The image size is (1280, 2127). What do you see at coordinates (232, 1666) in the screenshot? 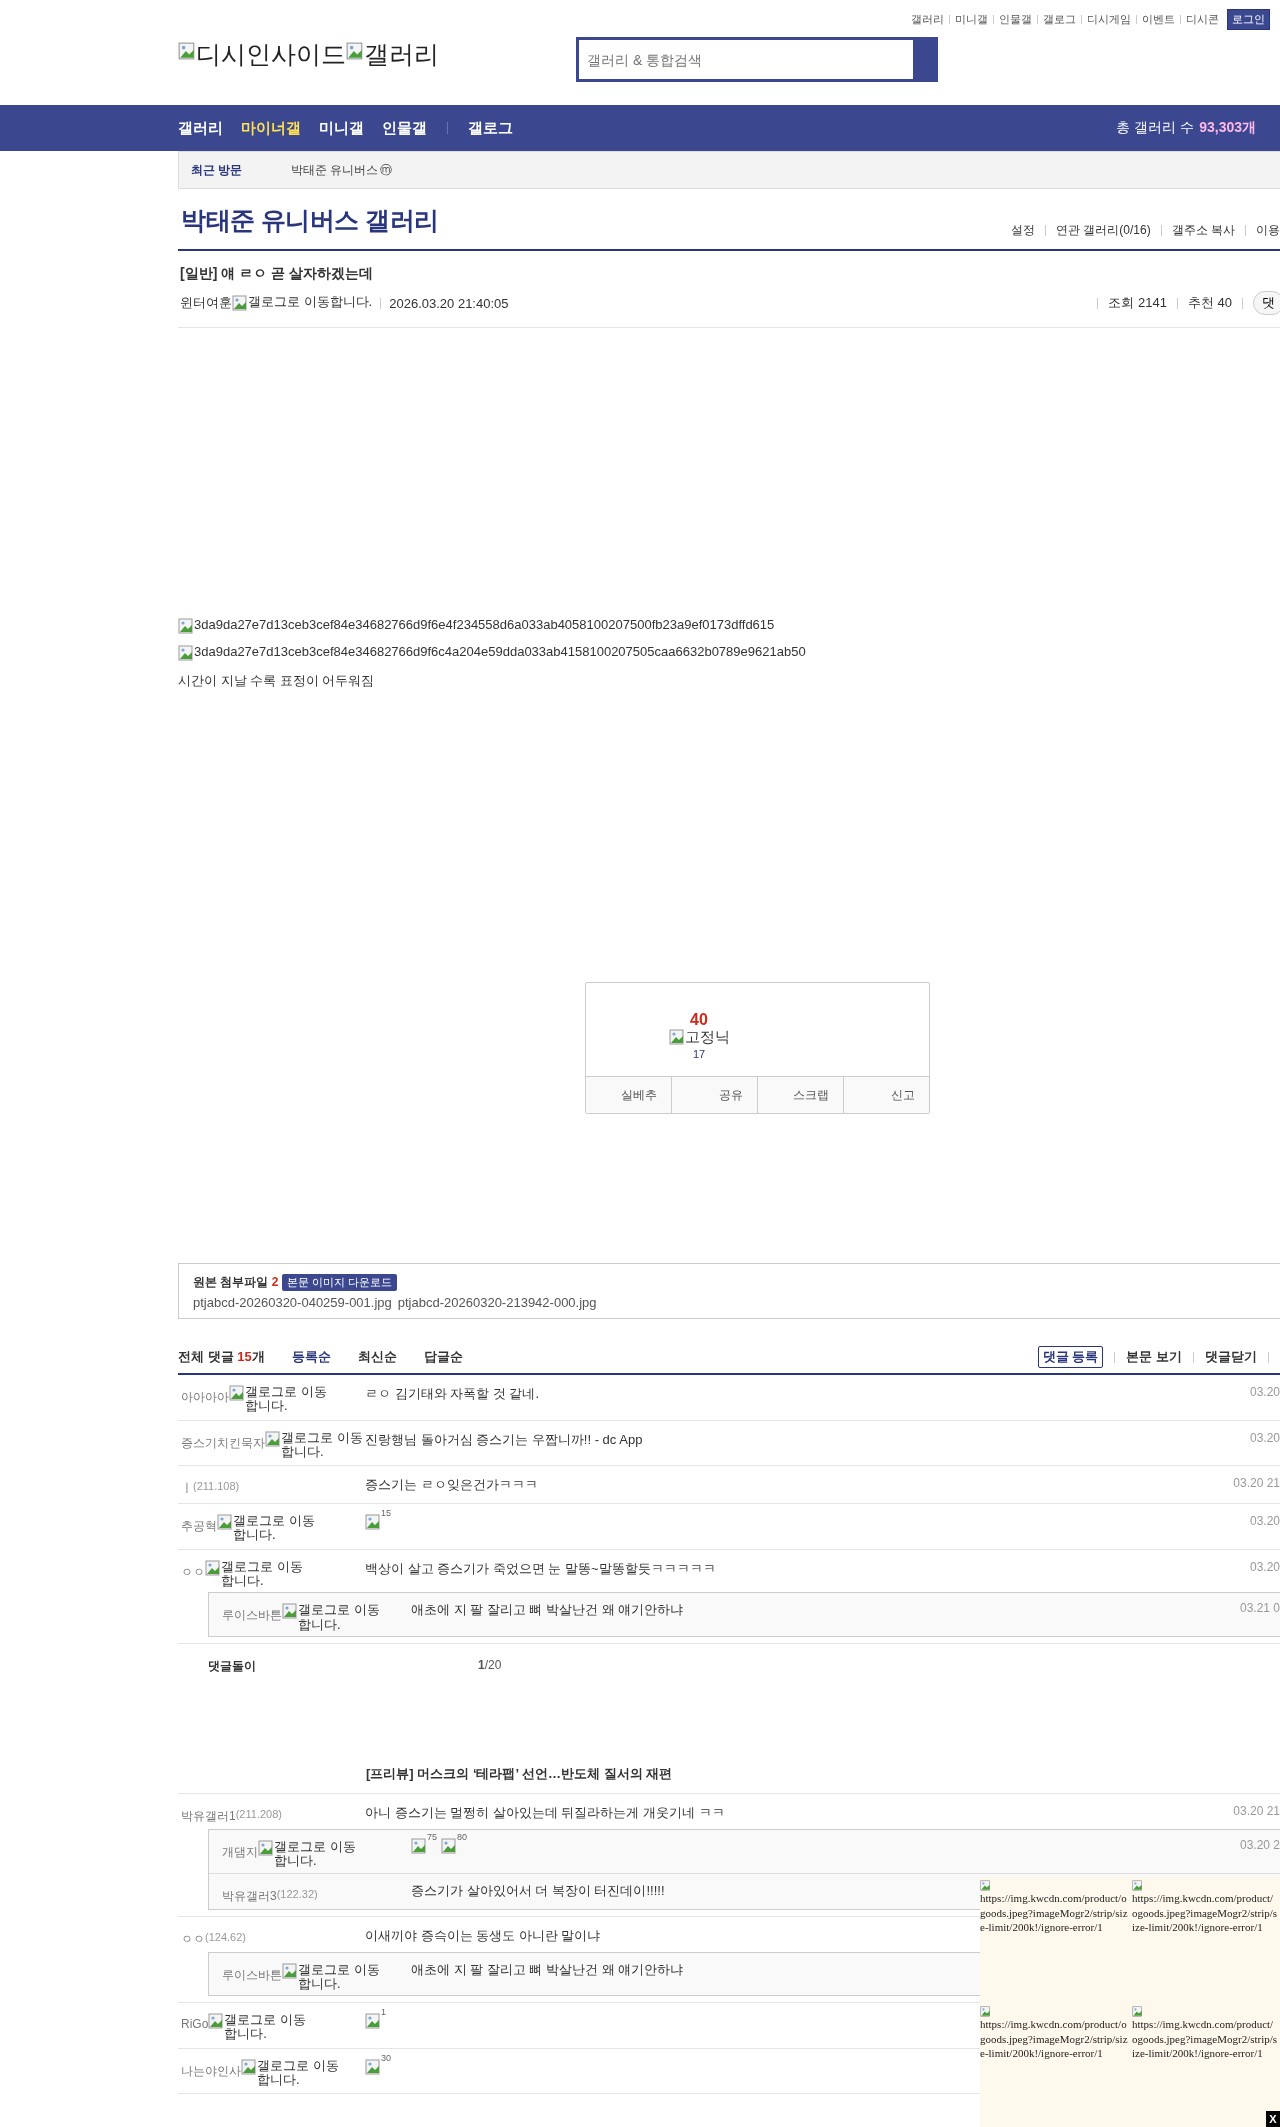
I see `bot-name: 댓글돌이` at bounding box center [232, 1666].